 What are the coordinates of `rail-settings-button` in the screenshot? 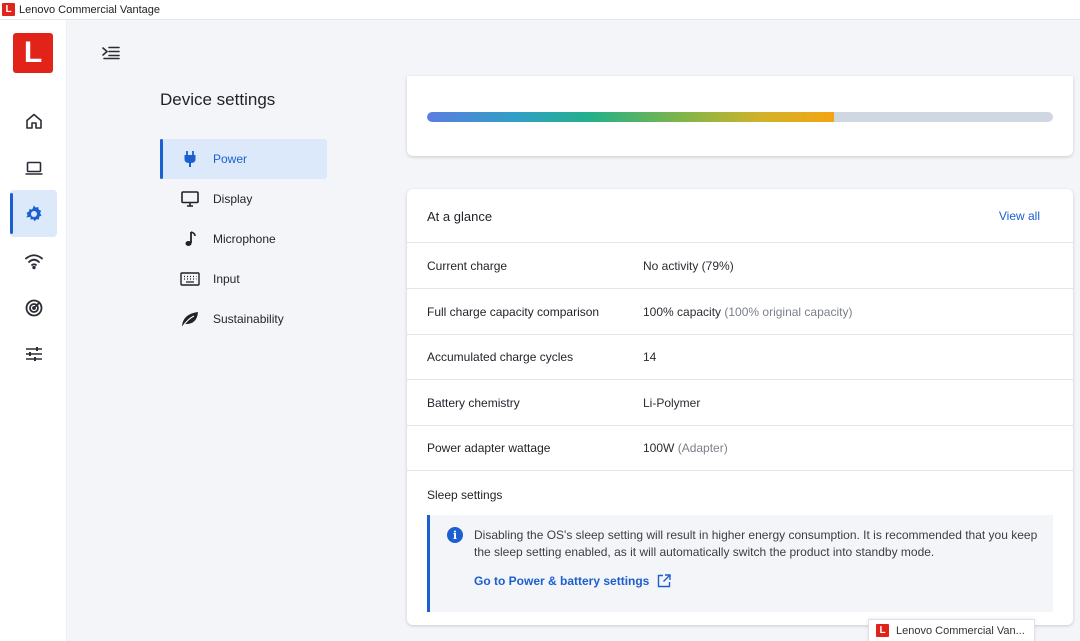 It's located at (33, 213).